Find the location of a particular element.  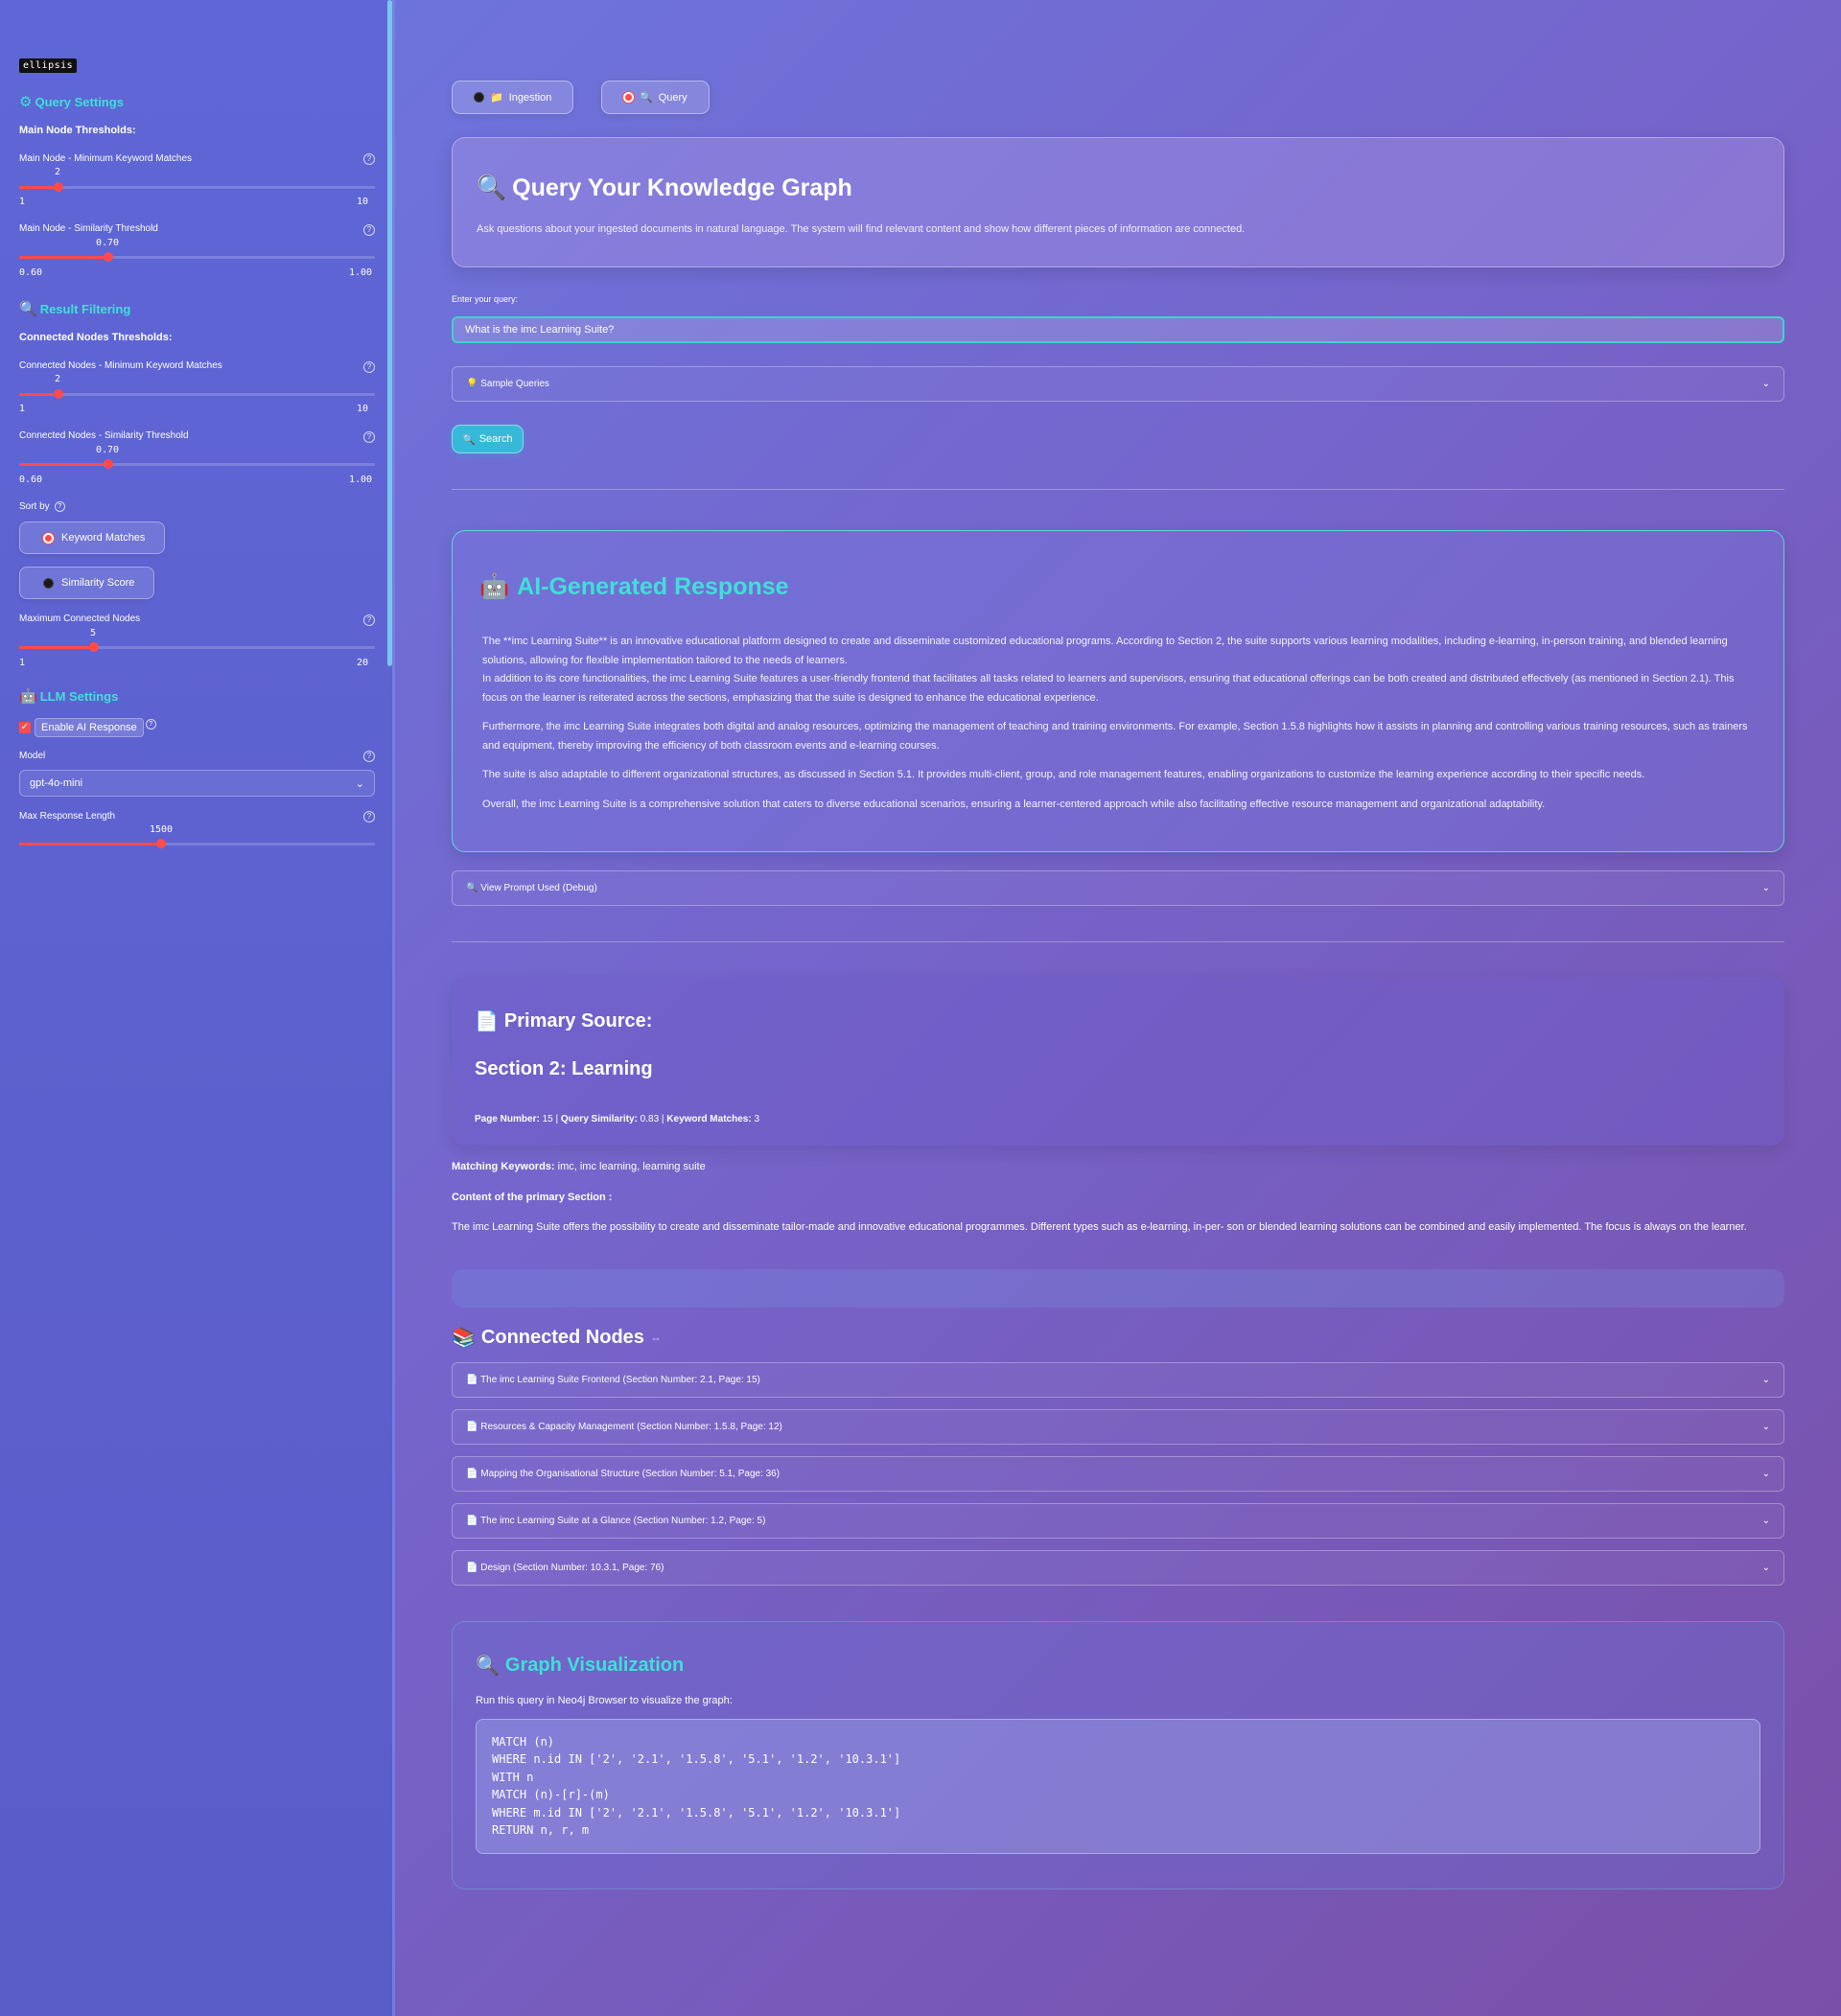

page-title-text: Query Your Knowledge Graph is located at coordinates (682, 187).